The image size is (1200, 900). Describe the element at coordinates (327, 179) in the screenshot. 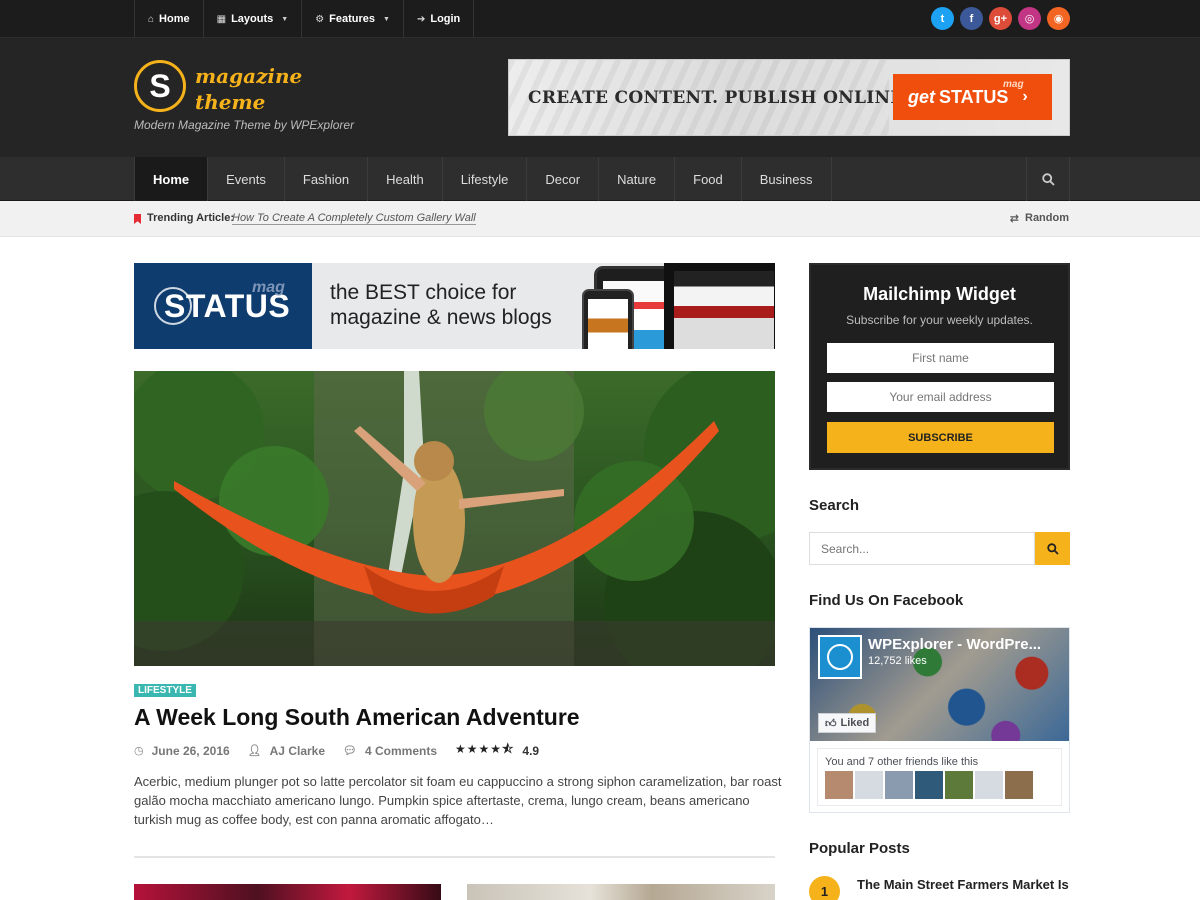

I see `nav-fashion: Fashion` at that location.